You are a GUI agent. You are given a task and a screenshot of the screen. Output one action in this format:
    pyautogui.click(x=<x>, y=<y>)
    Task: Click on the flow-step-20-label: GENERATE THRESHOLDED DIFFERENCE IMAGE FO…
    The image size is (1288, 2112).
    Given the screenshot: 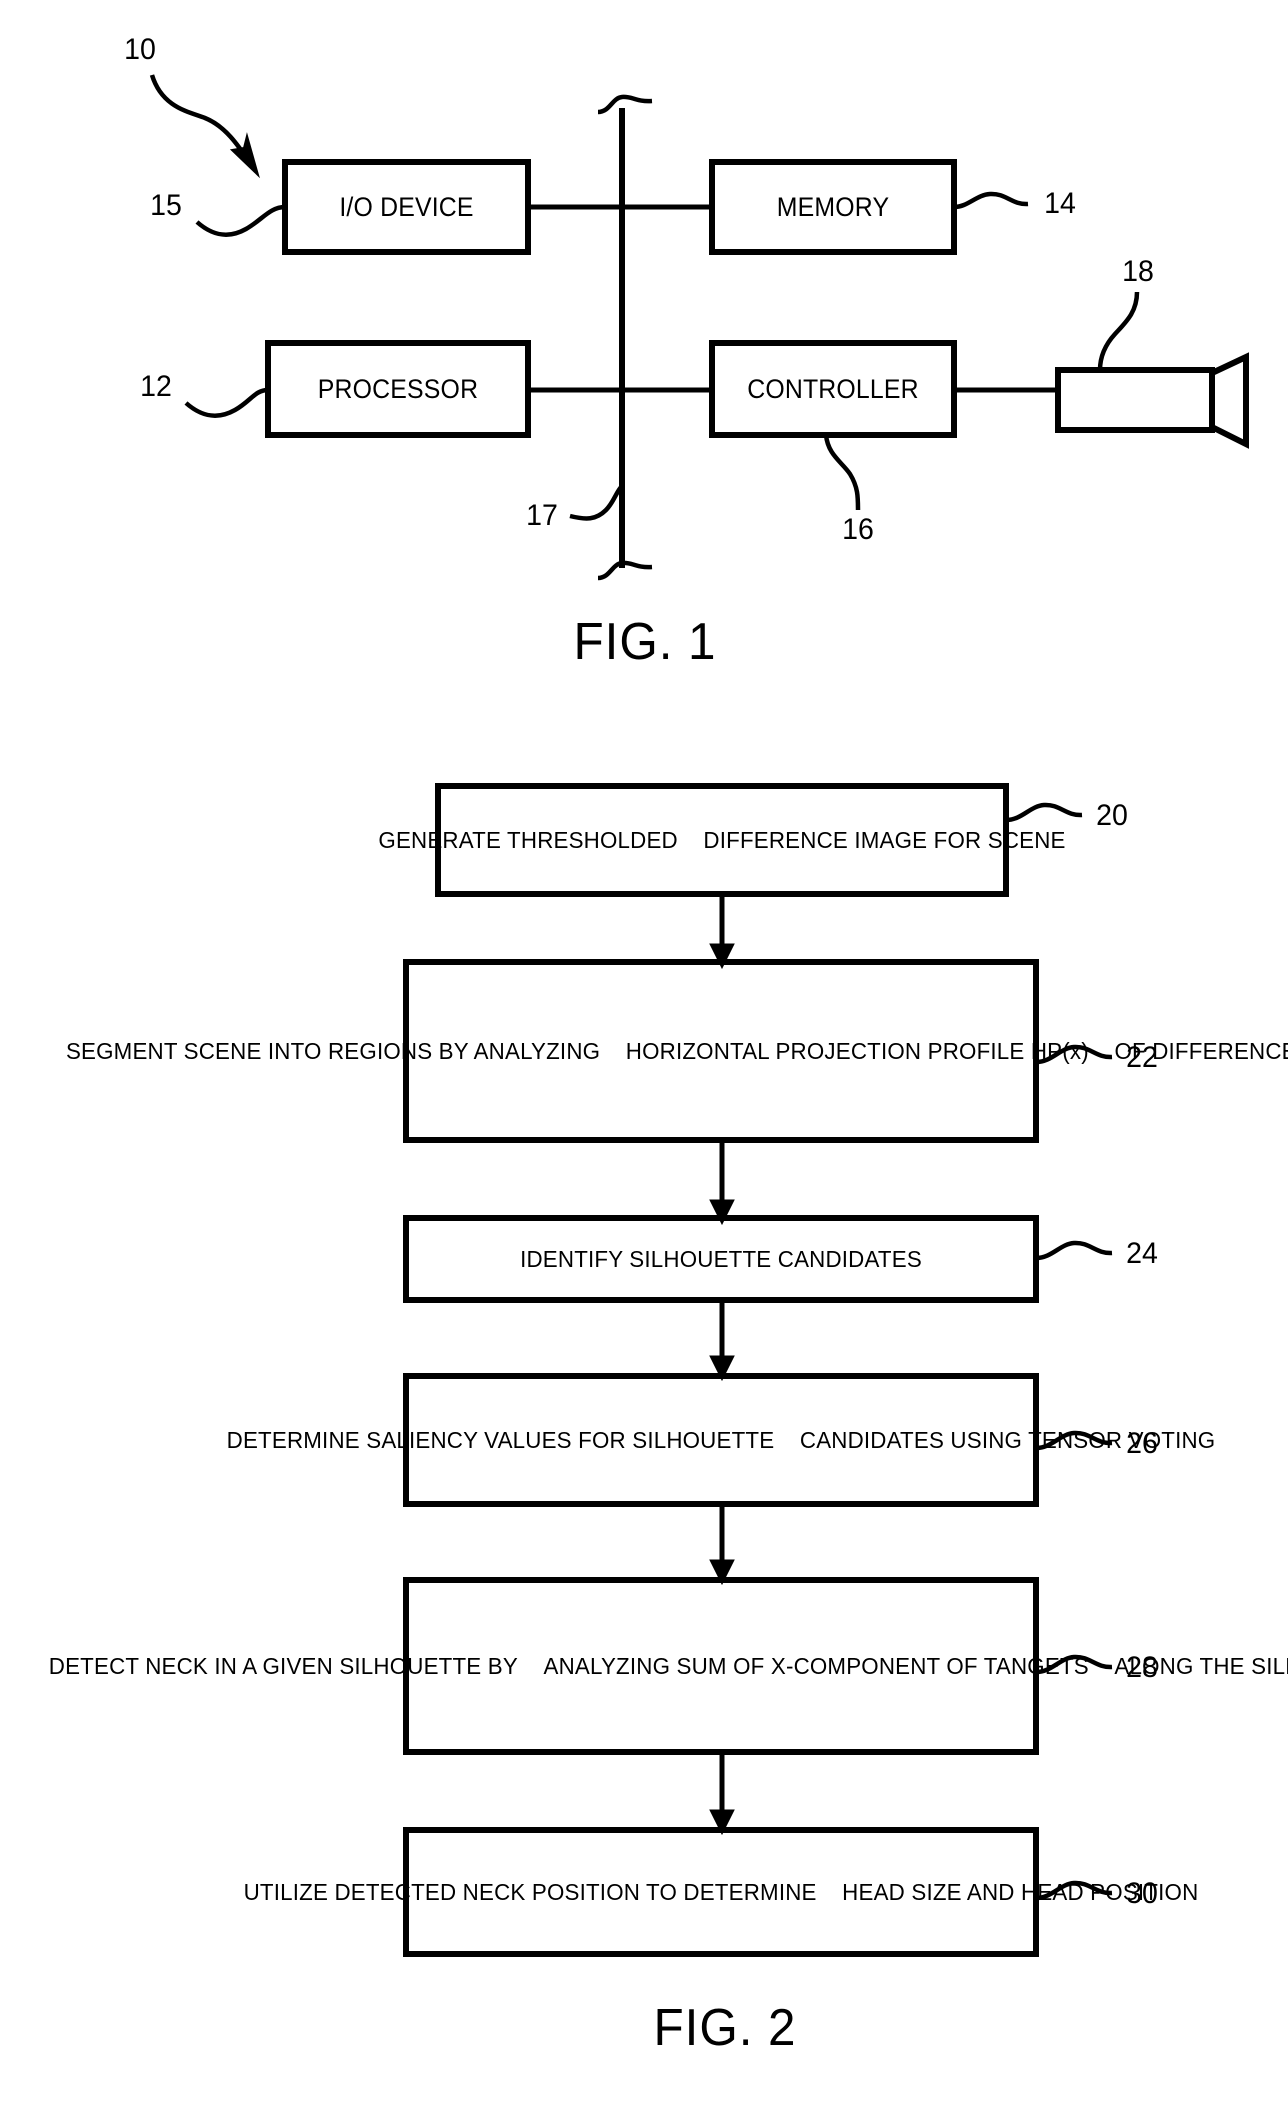 What is the action you would take?
    pyautogui.click(x=721, y=840)
    